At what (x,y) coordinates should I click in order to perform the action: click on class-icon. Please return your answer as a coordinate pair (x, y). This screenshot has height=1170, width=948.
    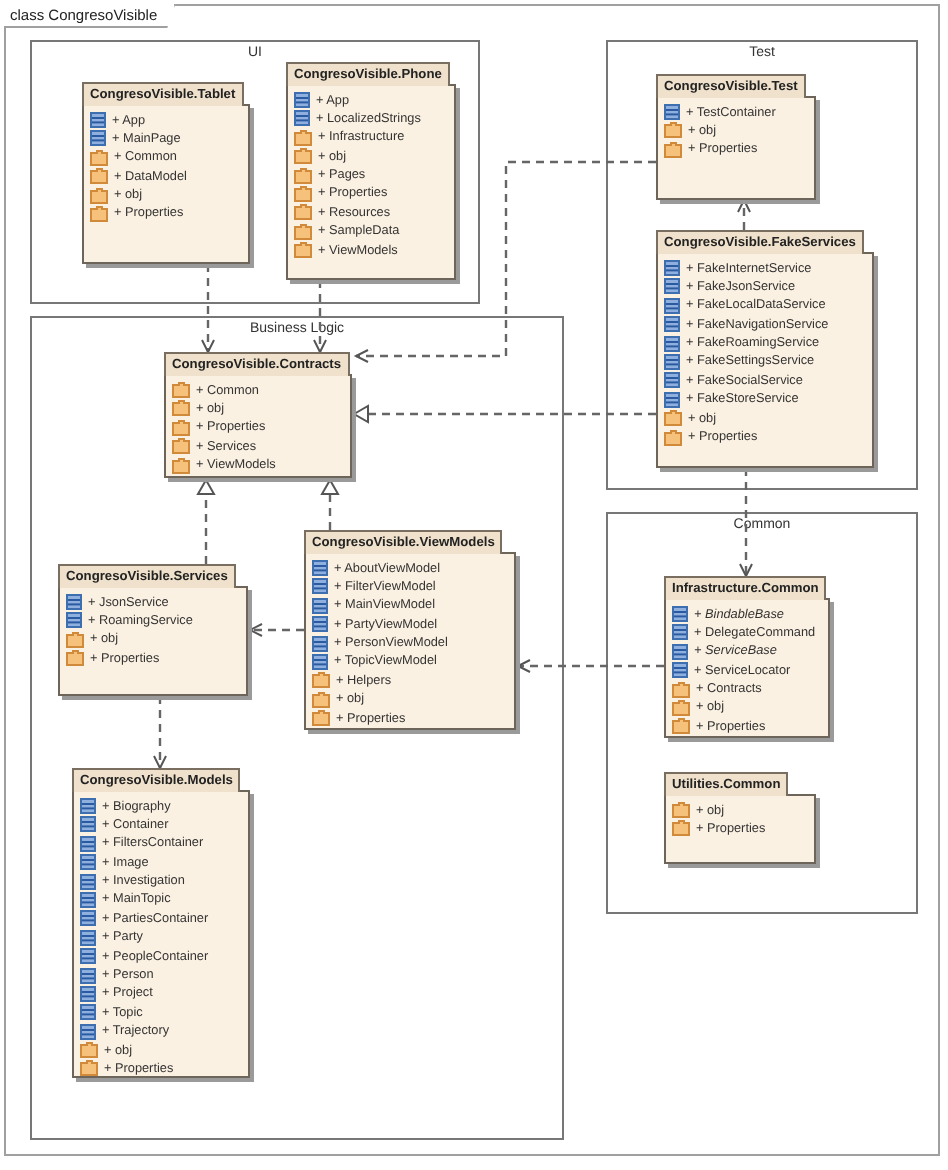
    Looking at the image, I should click on (672, 112).